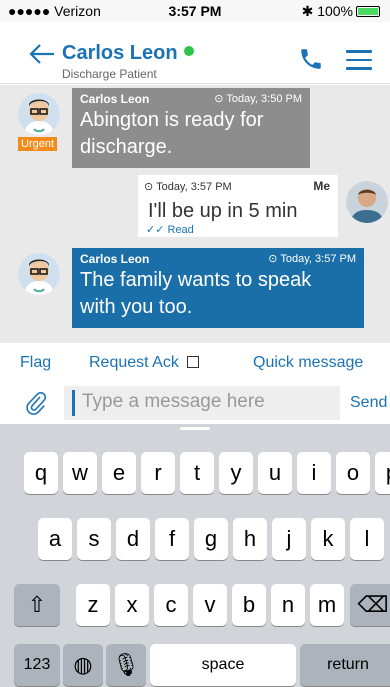  What do you see at coordinates (37, 605) in the screenshot?
I see `shift-key: ⇧` at bounding box center [37, 605].